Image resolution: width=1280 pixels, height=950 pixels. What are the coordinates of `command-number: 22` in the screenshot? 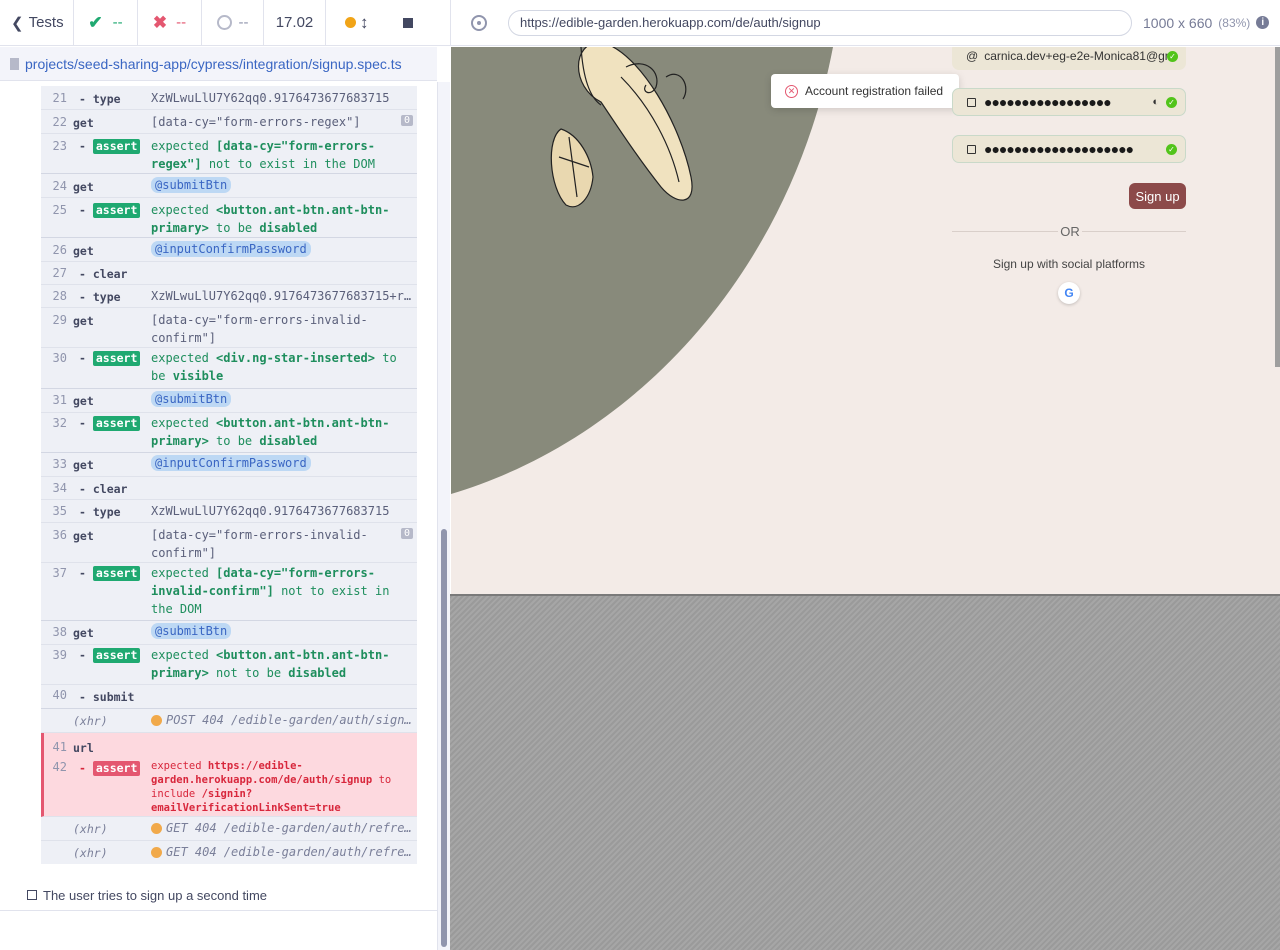 It's located at (59, 122).